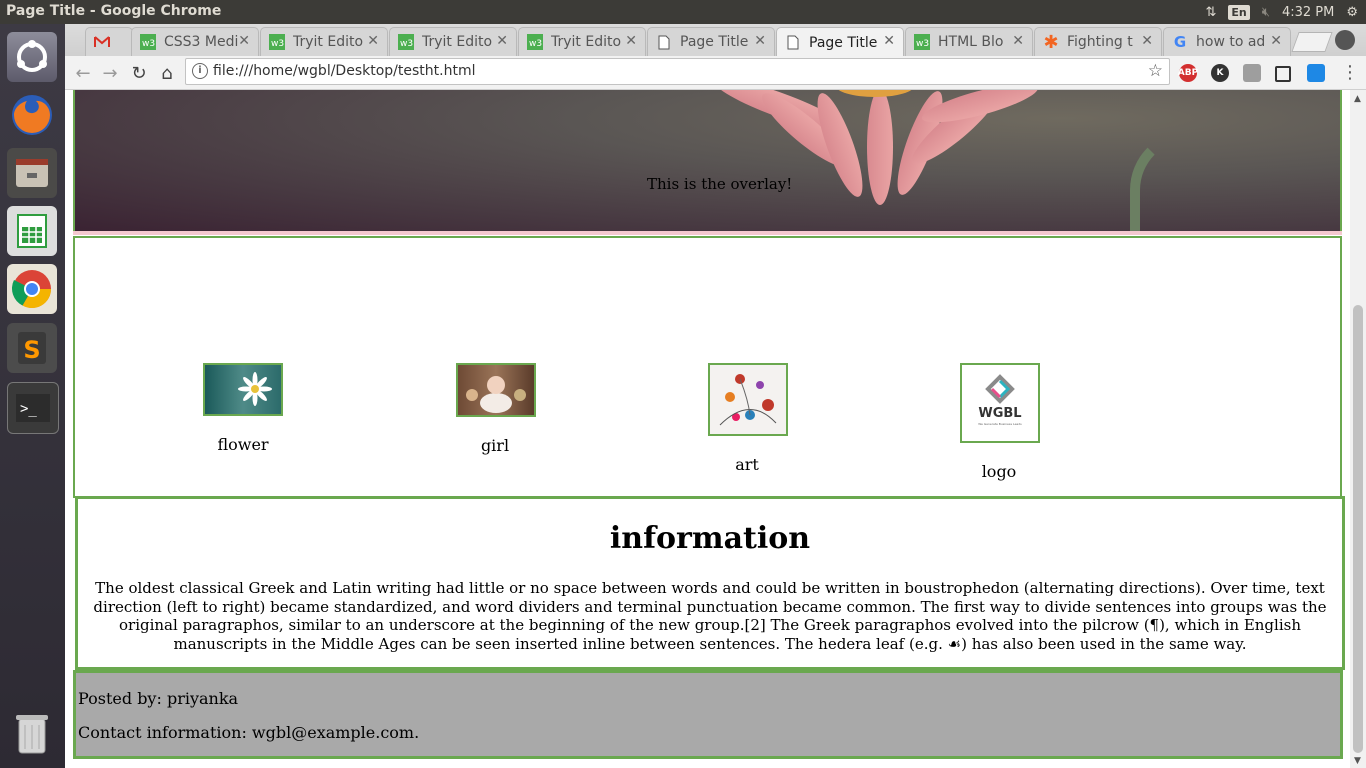 The height and width of the screenshot is (768, 1366). I want to click on forward-arrow-icon: →, so click(110, 73).